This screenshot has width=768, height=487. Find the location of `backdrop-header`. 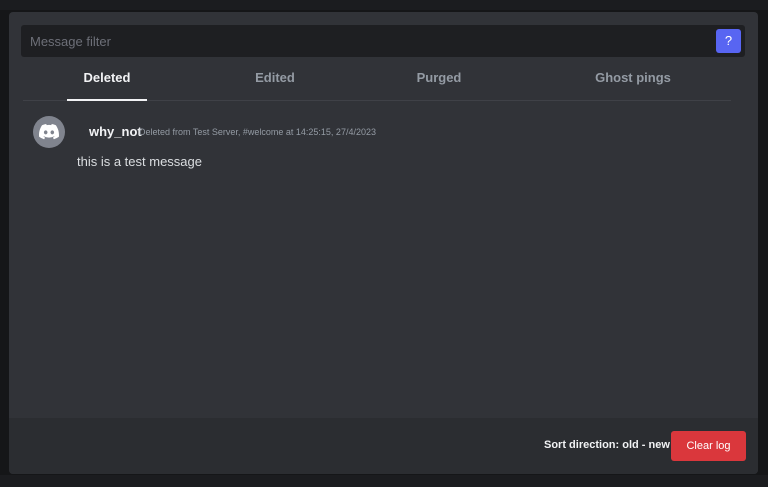

backdrop-header is located at coordinates (384, 5).